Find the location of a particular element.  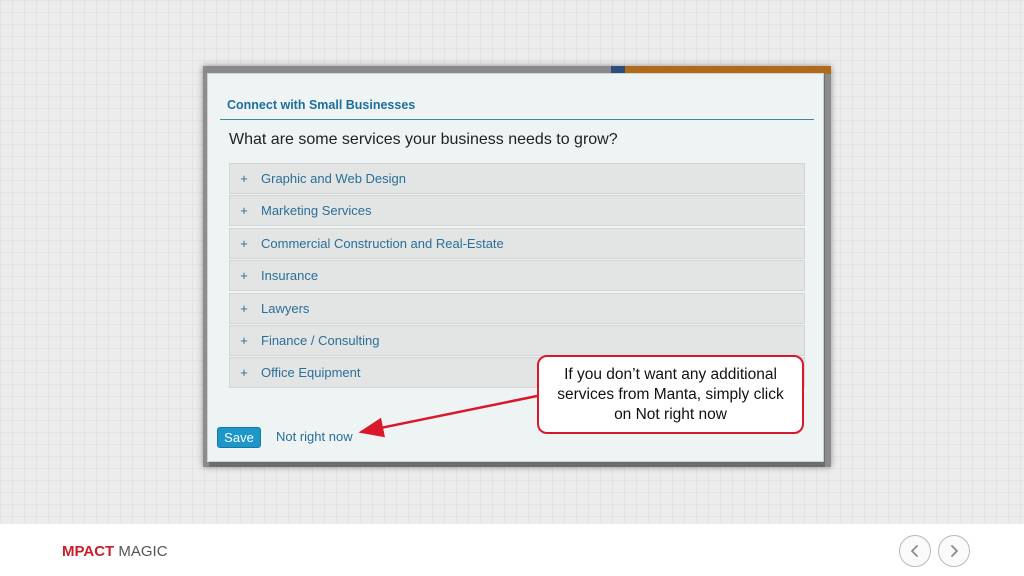

service-label: Graphic and Web Design is located at coordinates (334, 178).